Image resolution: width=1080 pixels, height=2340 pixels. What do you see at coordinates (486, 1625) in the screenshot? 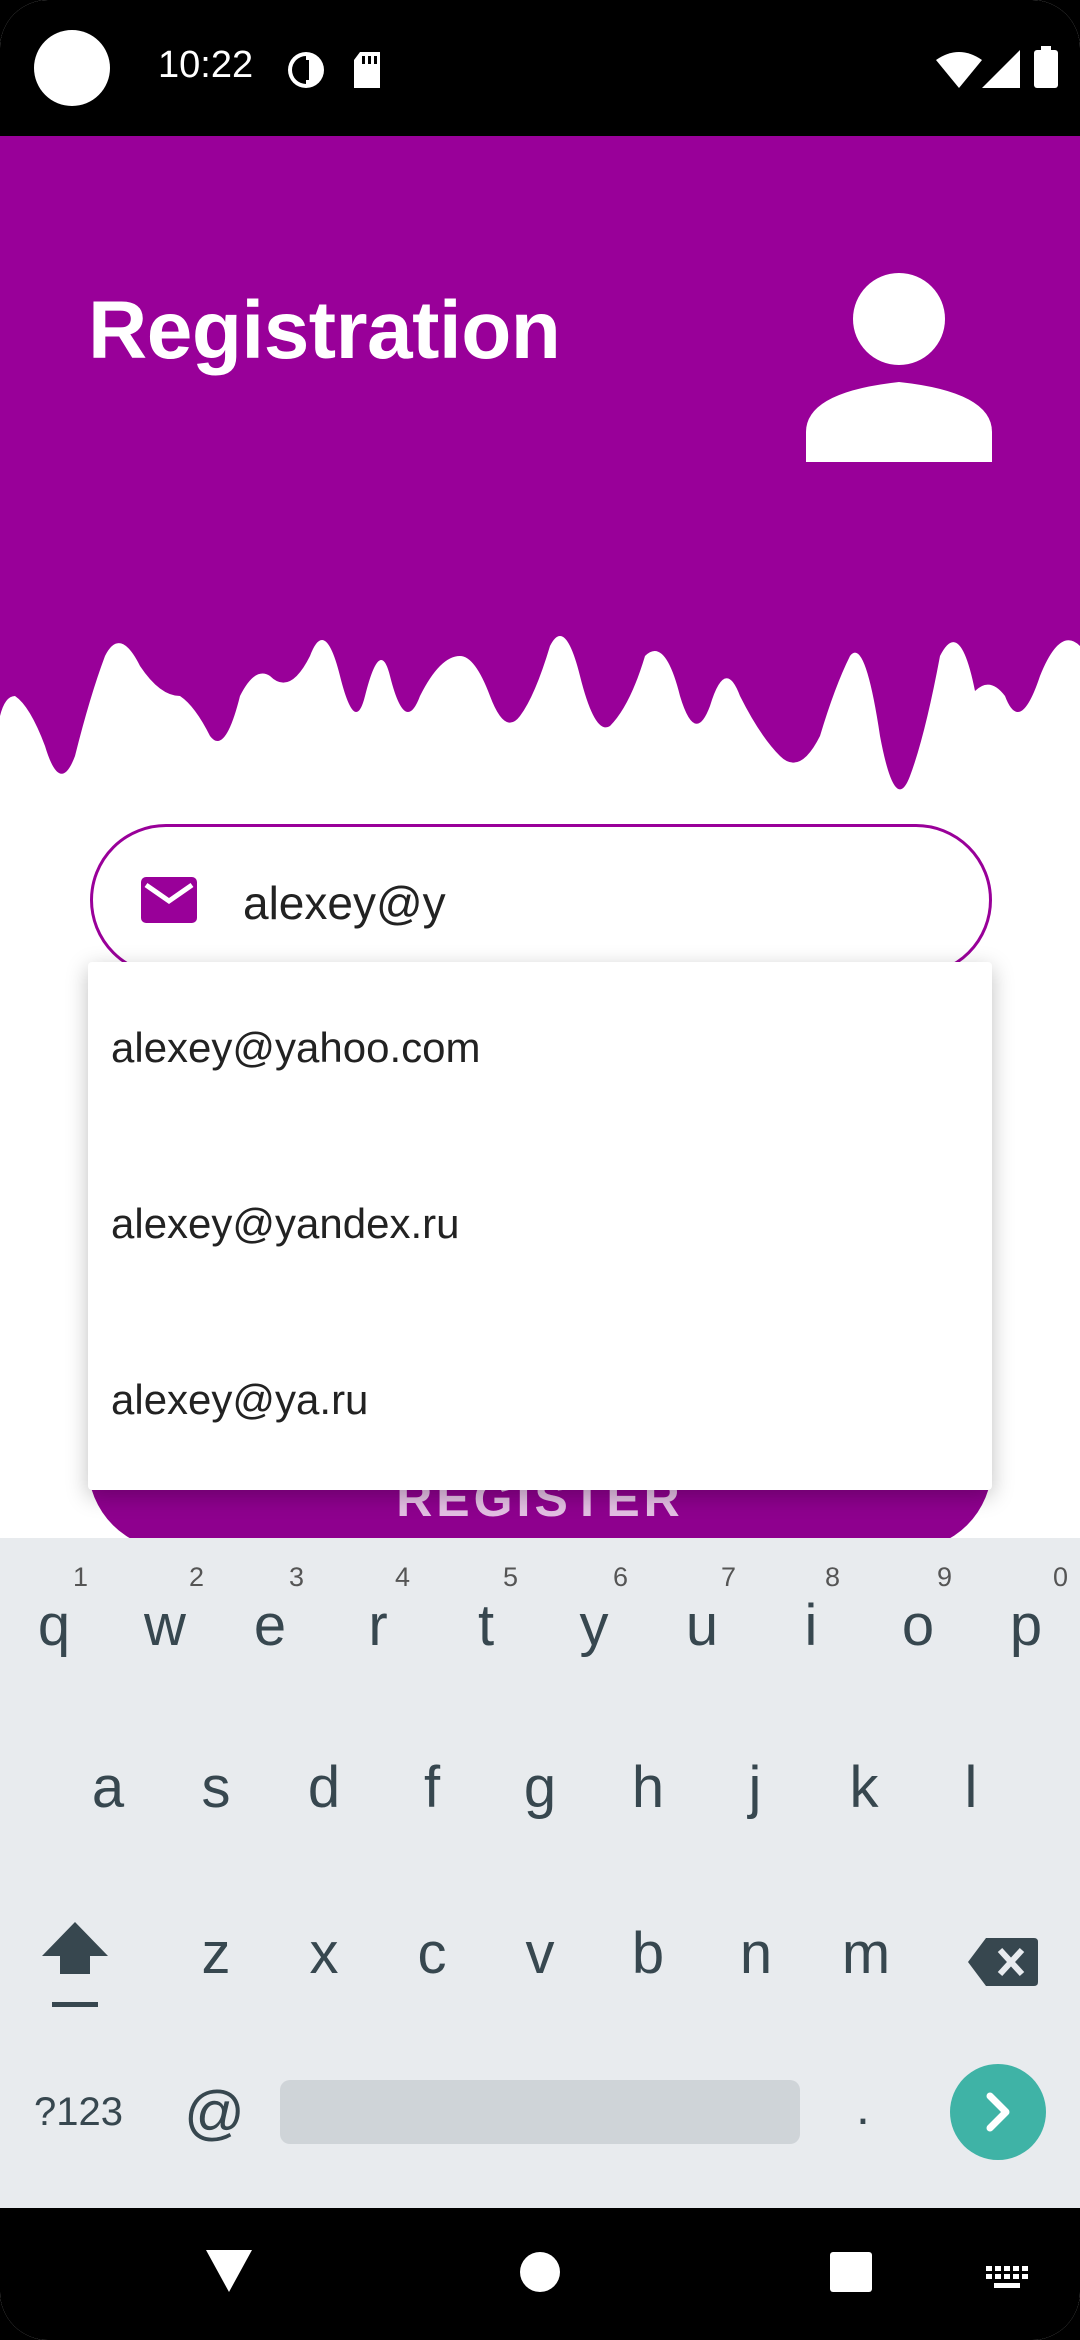
I see `key-label: t` at bounding box center [486, 1625].